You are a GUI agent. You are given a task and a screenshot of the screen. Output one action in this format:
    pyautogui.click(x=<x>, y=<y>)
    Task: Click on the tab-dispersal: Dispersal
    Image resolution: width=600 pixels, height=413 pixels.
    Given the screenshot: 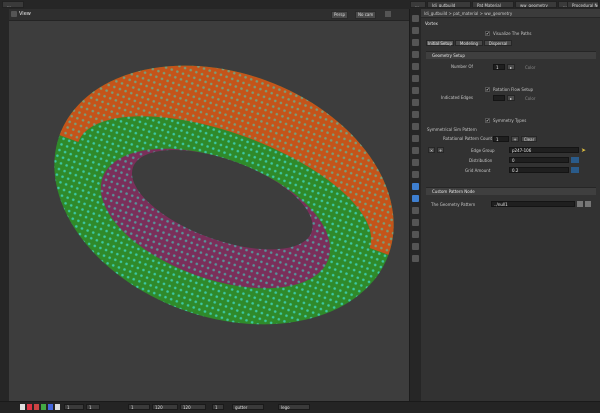 What is the action you would take?
    pyautogui.click(x=498, y=43)
    